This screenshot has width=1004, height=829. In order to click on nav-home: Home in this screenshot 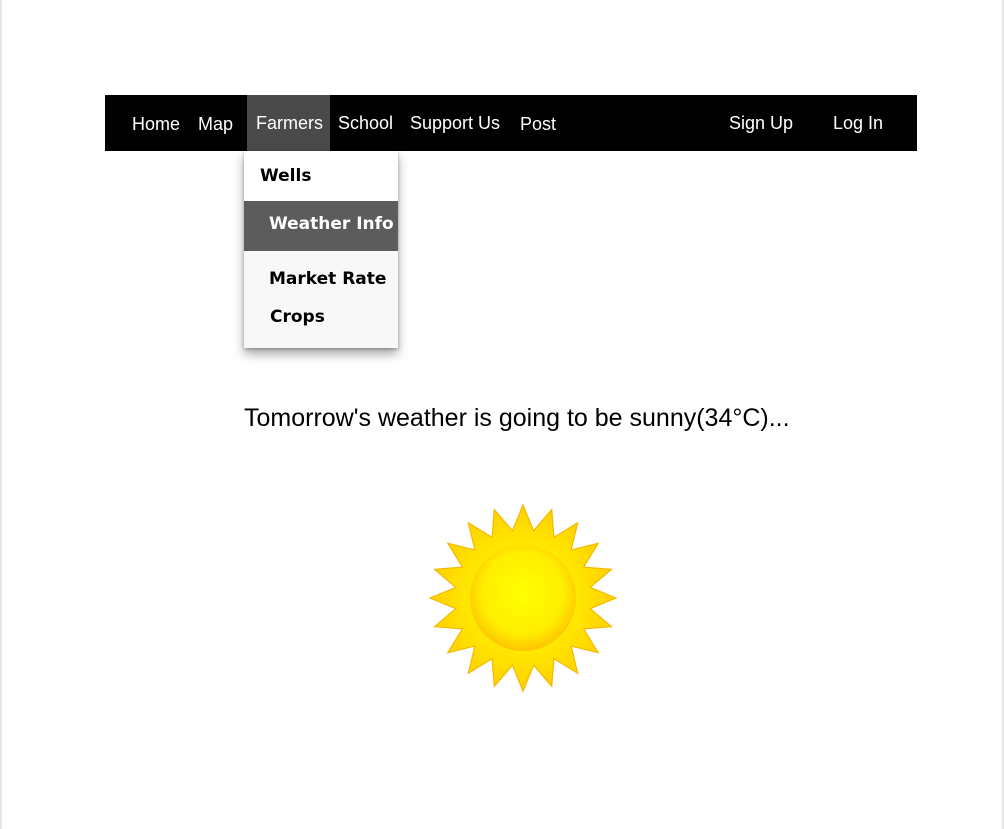, I will do `click(156, 124)`.